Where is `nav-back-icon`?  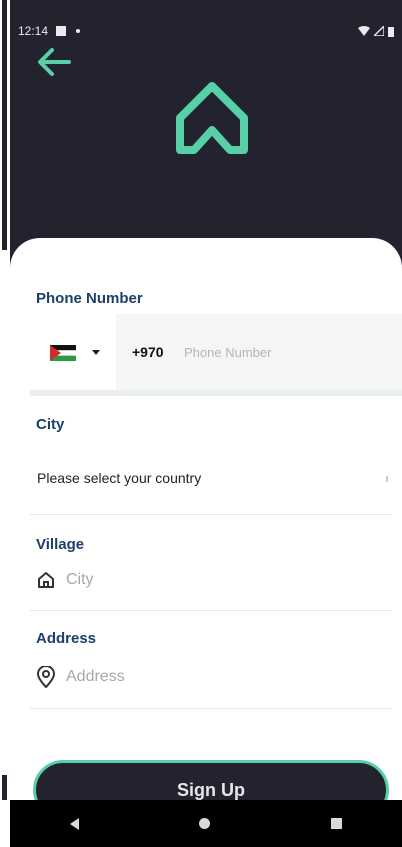
nav-back-icon is located at coordinates (75, 823).